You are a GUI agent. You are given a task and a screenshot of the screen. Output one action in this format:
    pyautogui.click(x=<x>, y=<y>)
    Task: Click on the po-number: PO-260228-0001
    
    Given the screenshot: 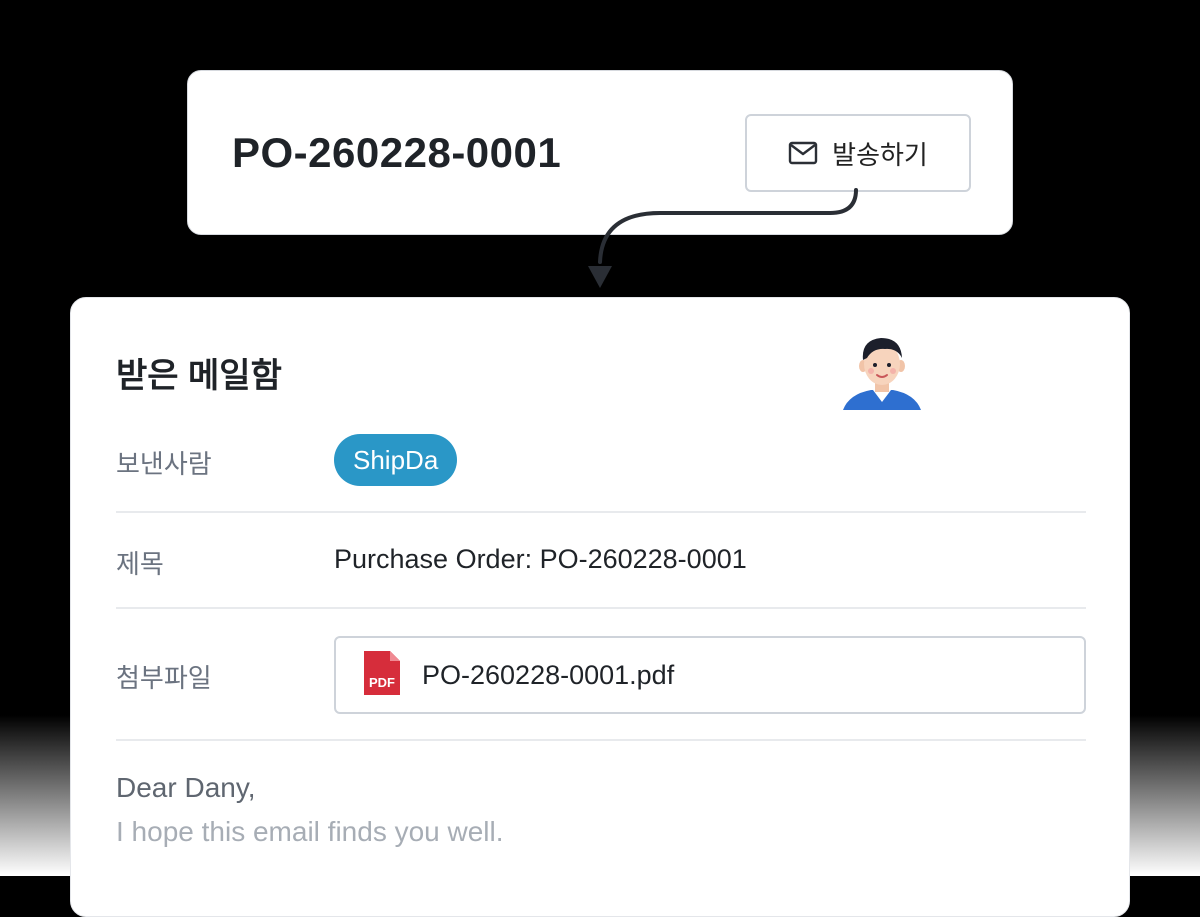 What is the action you would take?
    pyautogui.click(x=397, y=152)
    